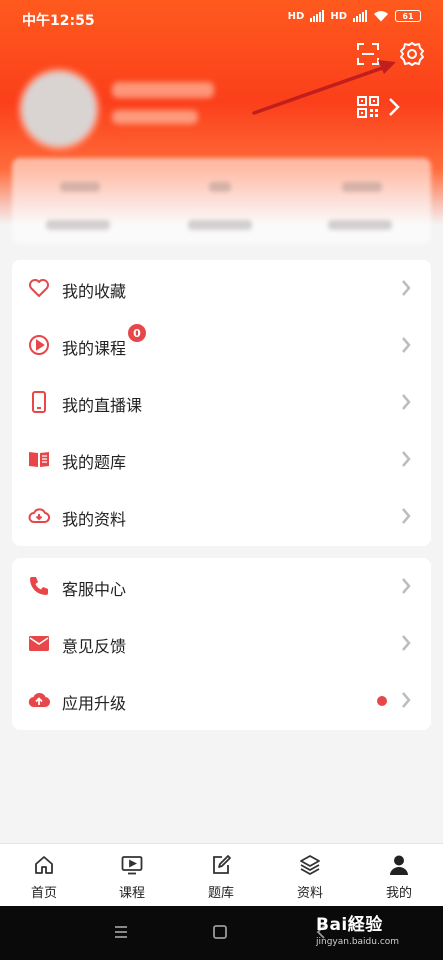 The height and width of the screenshot is (960, 443). Describe the element at coordinates (398, 893) in the screenshot. I see `tab-label: 我的` at that location.